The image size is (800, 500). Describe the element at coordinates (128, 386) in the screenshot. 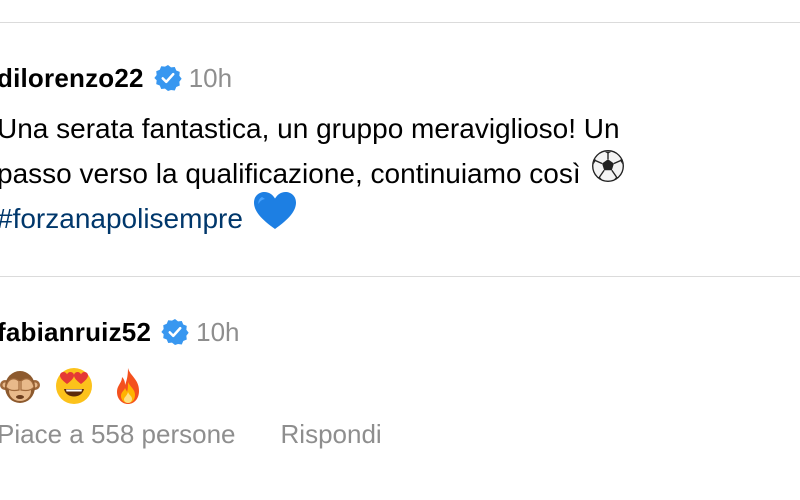

I see `fire-icon` at that location.